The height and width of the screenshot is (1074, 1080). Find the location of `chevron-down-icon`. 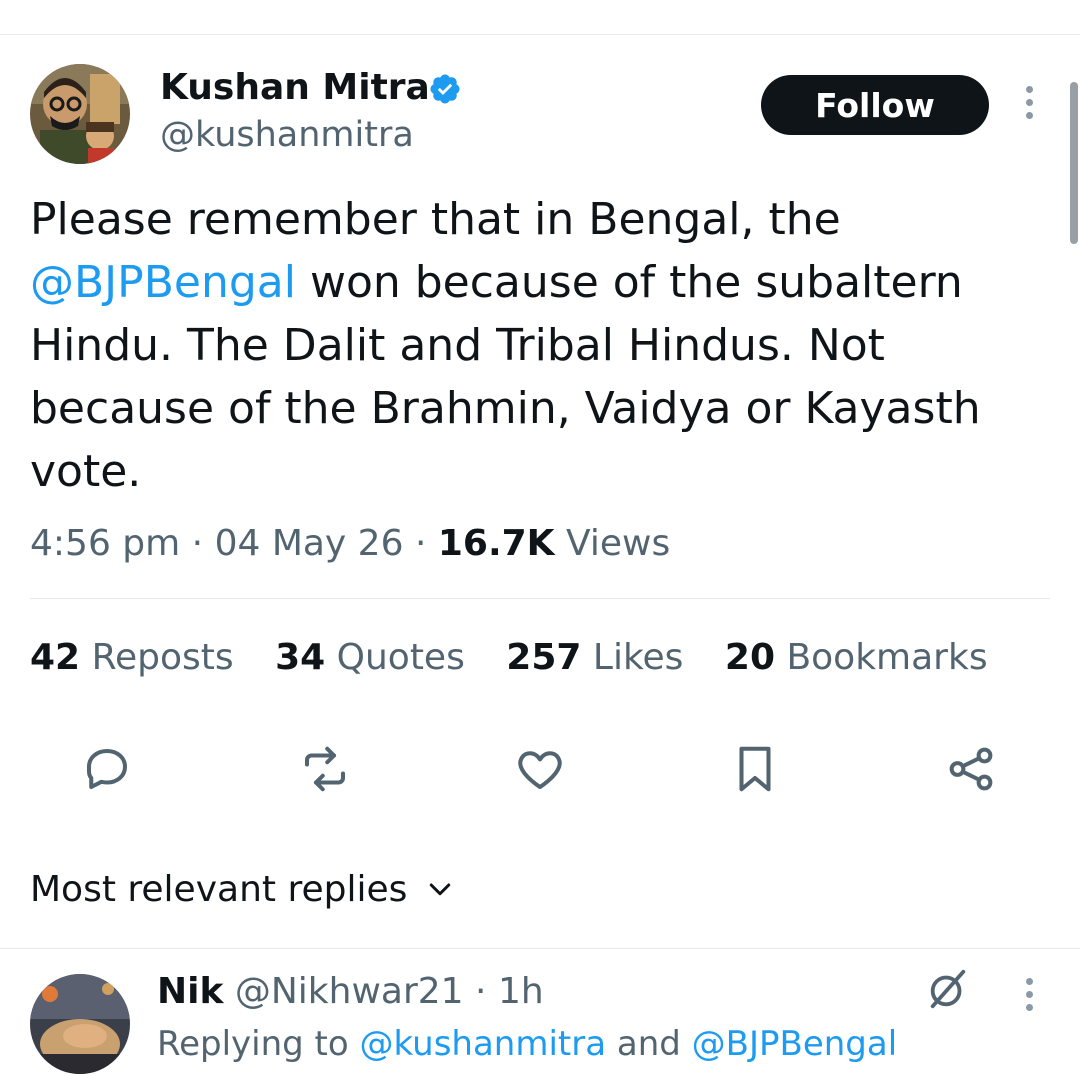

chevron-down-icon is located at coordinates (440, 889).